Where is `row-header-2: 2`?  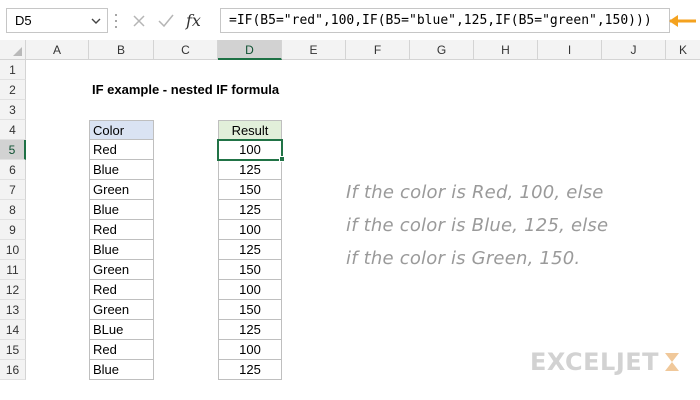 row-header-2: 2 is located at coordinates (13, 90).